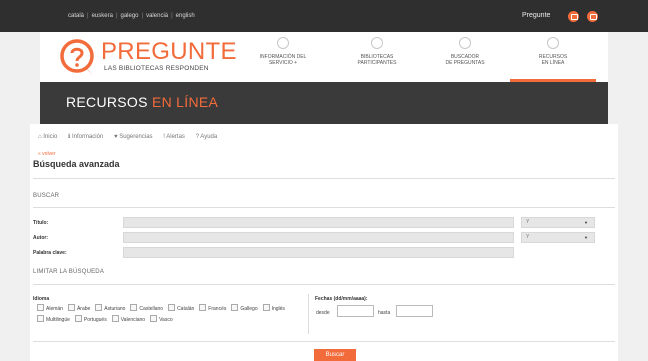 The height and width of the screenshot is (361, 648). Describe the element at coordinates (465, 60) in the screenshot. I see `nav-label: BUSCADOR DE PREGUNTAS` at that location.